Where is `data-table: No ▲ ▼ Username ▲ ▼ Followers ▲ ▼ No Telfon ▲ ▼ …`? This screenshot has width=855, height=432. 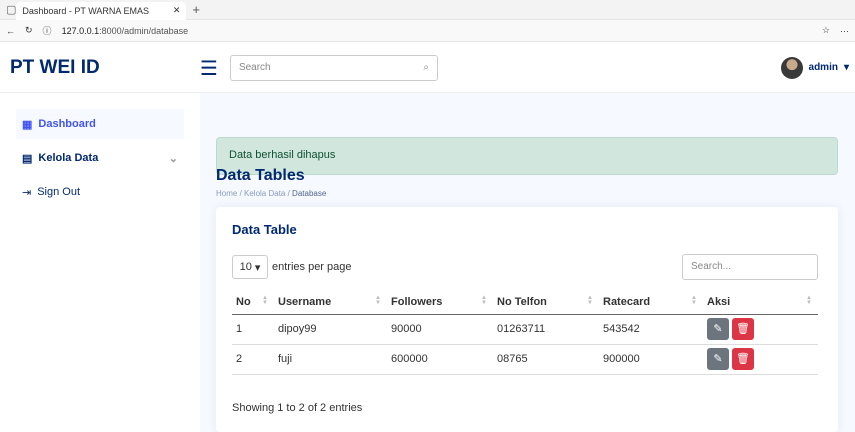 data-table: No ▲ ▼ Username ▲ ▼ Followers ▲ ▼ No Telfon ▲ ▼ … is located at coordinates (525, 332).